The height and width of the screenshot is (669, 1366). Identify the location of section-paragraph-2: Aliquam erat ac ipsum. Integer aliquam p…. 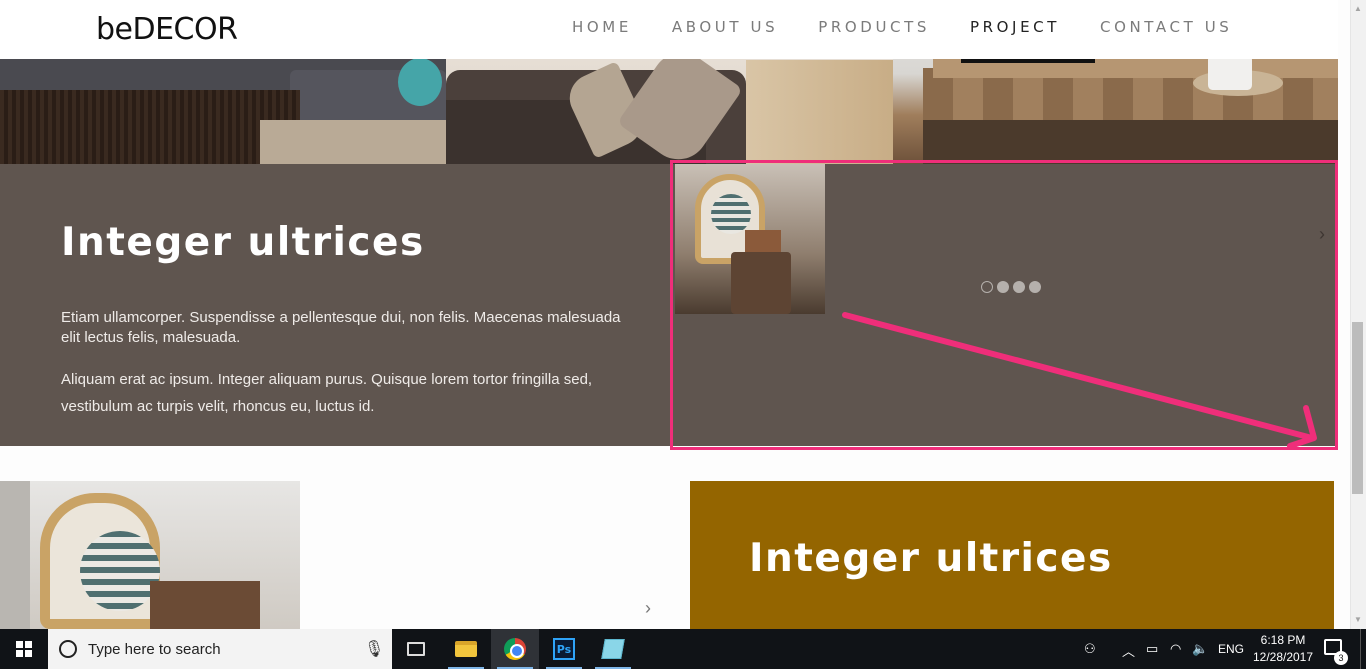
(327, 393).